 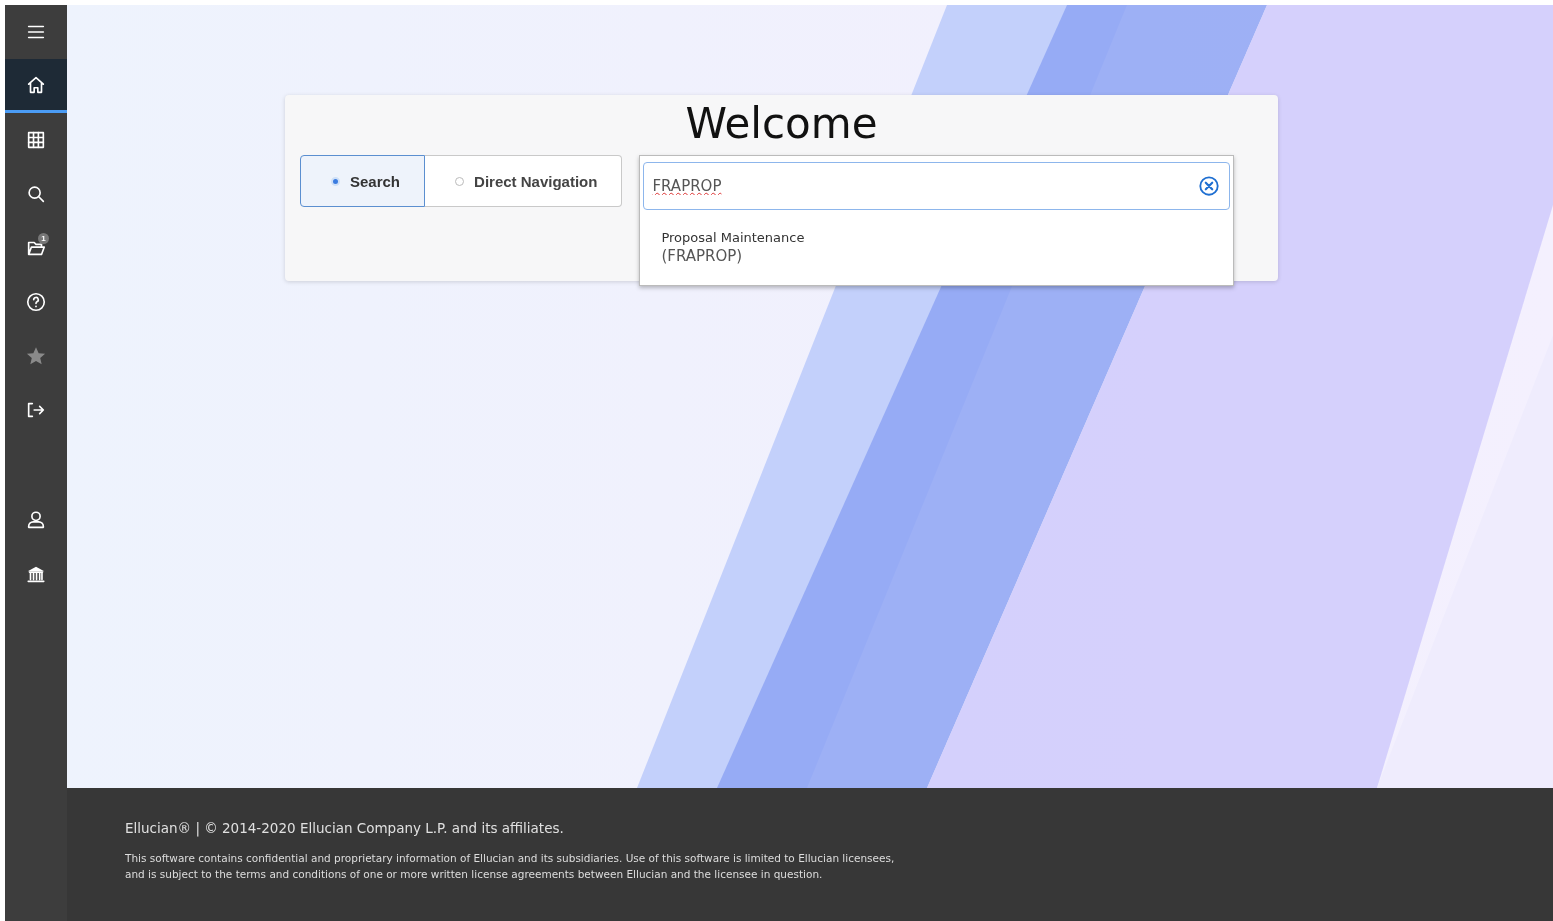 I want to click on welcome-title: Welcome, so click(x=781, y=124).